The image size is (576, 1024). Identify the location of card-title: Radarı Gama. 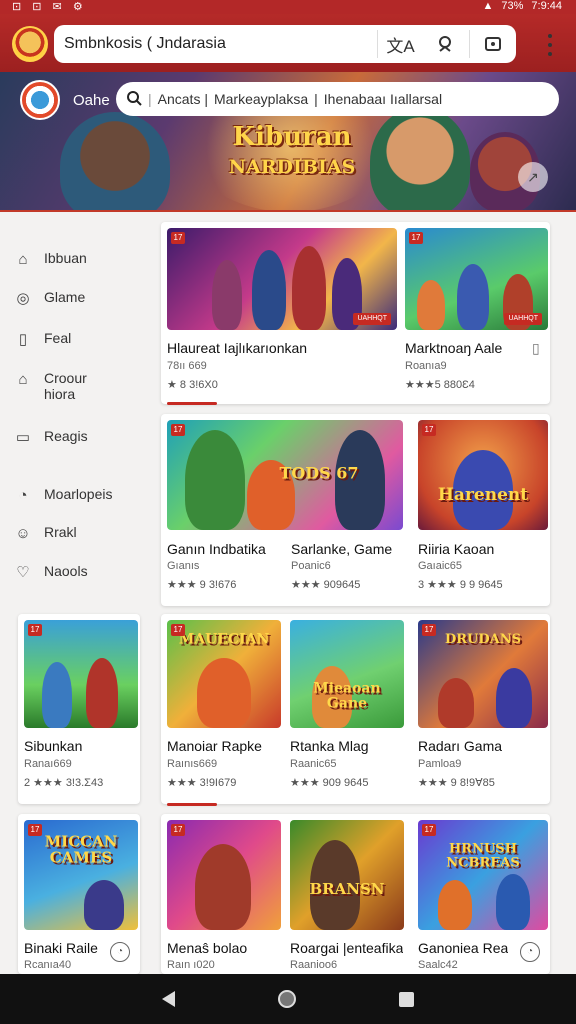
(460, 746).